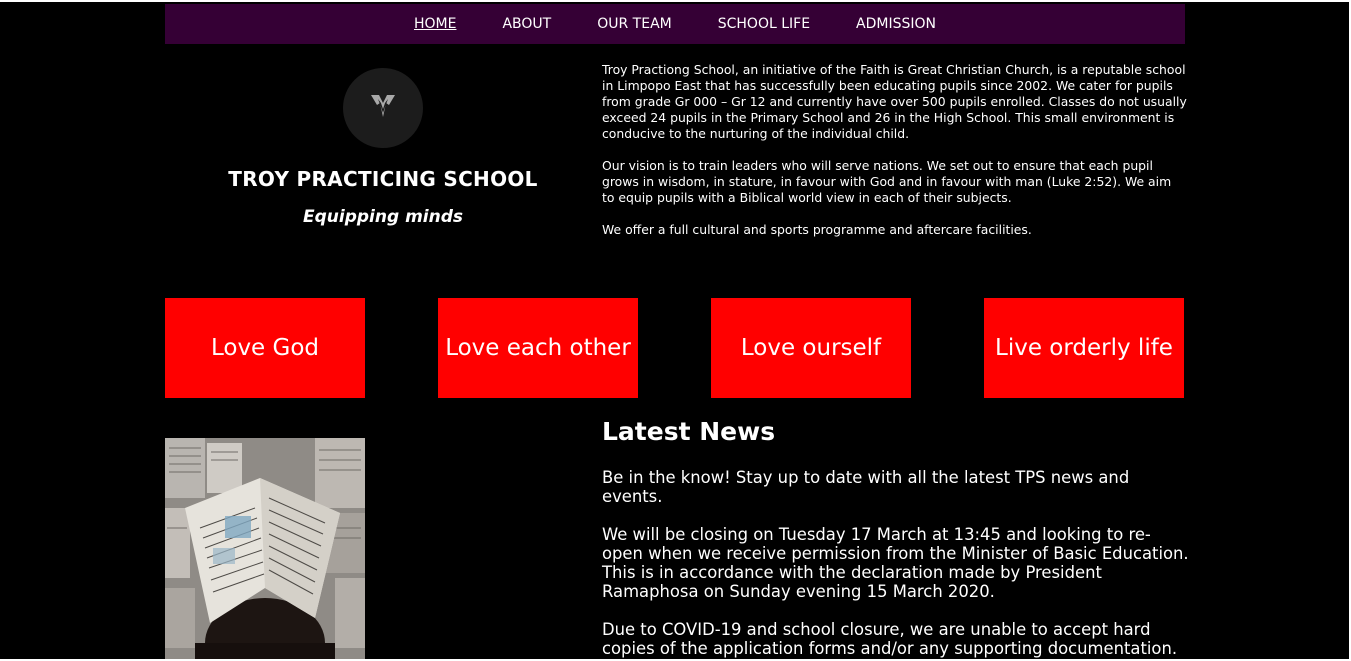 This screenshot has width=1351, height=661. What do you see at coordinates (526, 24) in the screenshot?
I see `nav-link-about: ABOUT` at bounding box center [526, 24].